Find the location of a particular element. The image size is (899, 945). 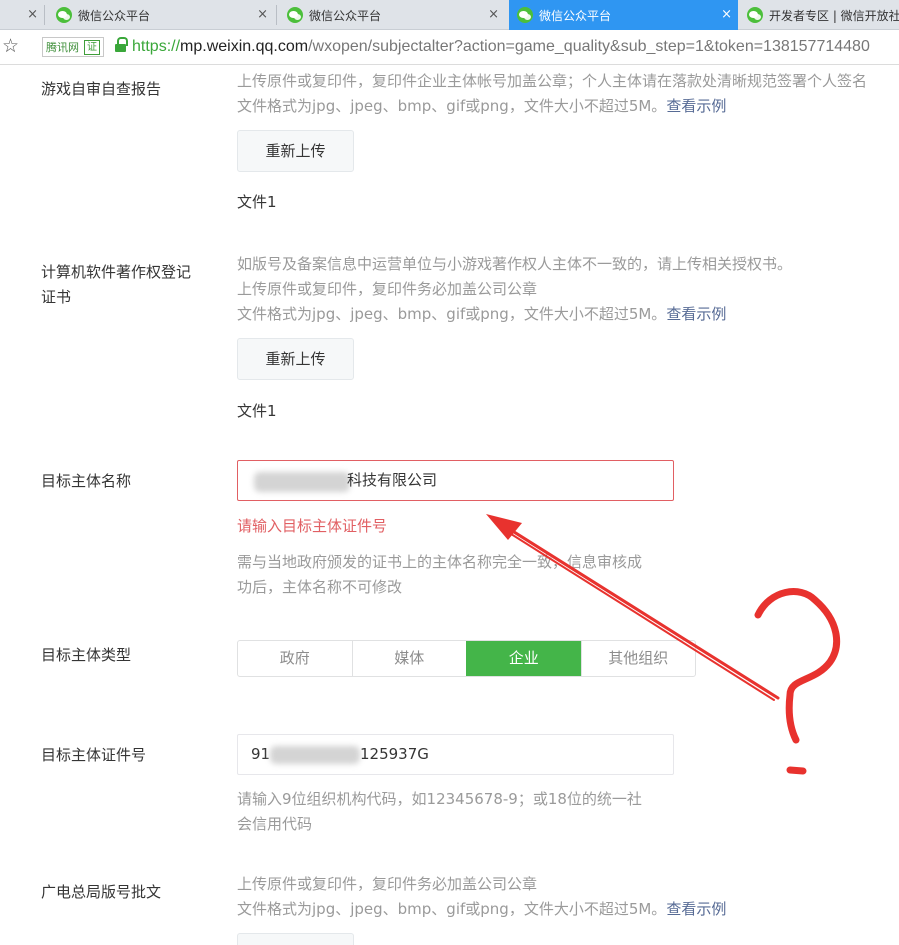

question-mark-icon is located at coordinates (797, 681).